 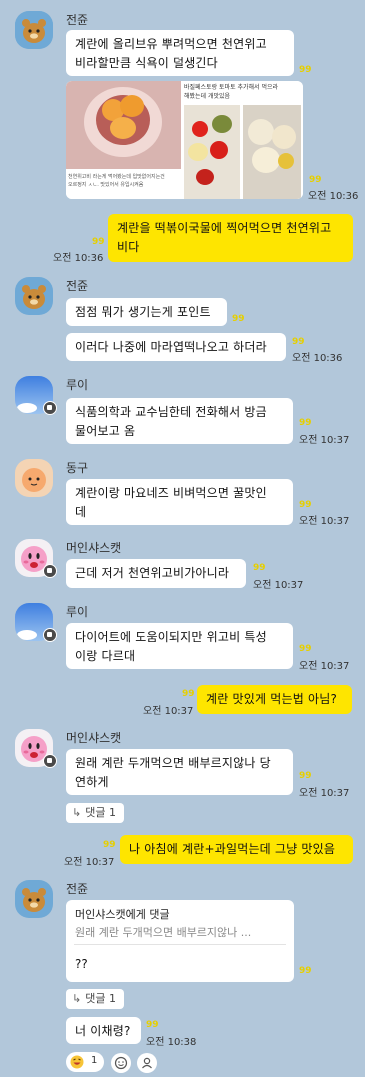 What do you see at coordinates (77, 468) in the screenshot?
I see `sender-name: 동구` at bounding box center [77, 468].